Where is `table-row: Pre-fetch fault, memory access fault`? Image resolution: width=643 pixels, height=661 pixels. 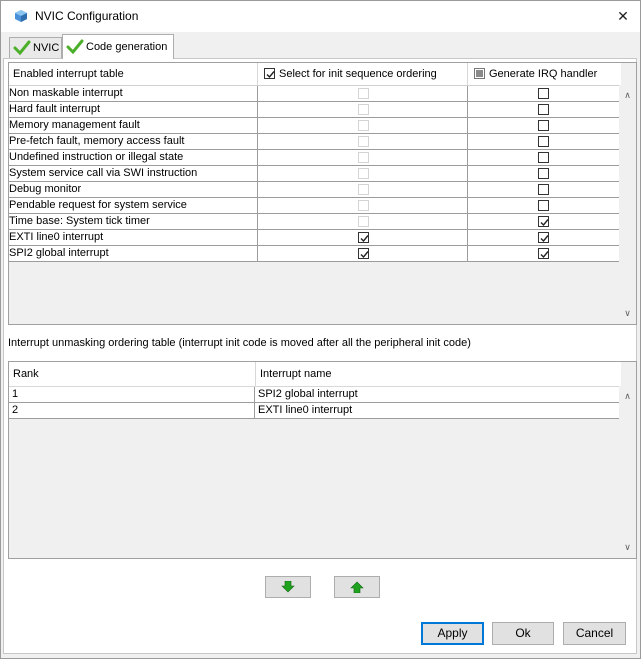 table-row: Pre-fetch fault, memory access fault is located at coordinates (315, 142).